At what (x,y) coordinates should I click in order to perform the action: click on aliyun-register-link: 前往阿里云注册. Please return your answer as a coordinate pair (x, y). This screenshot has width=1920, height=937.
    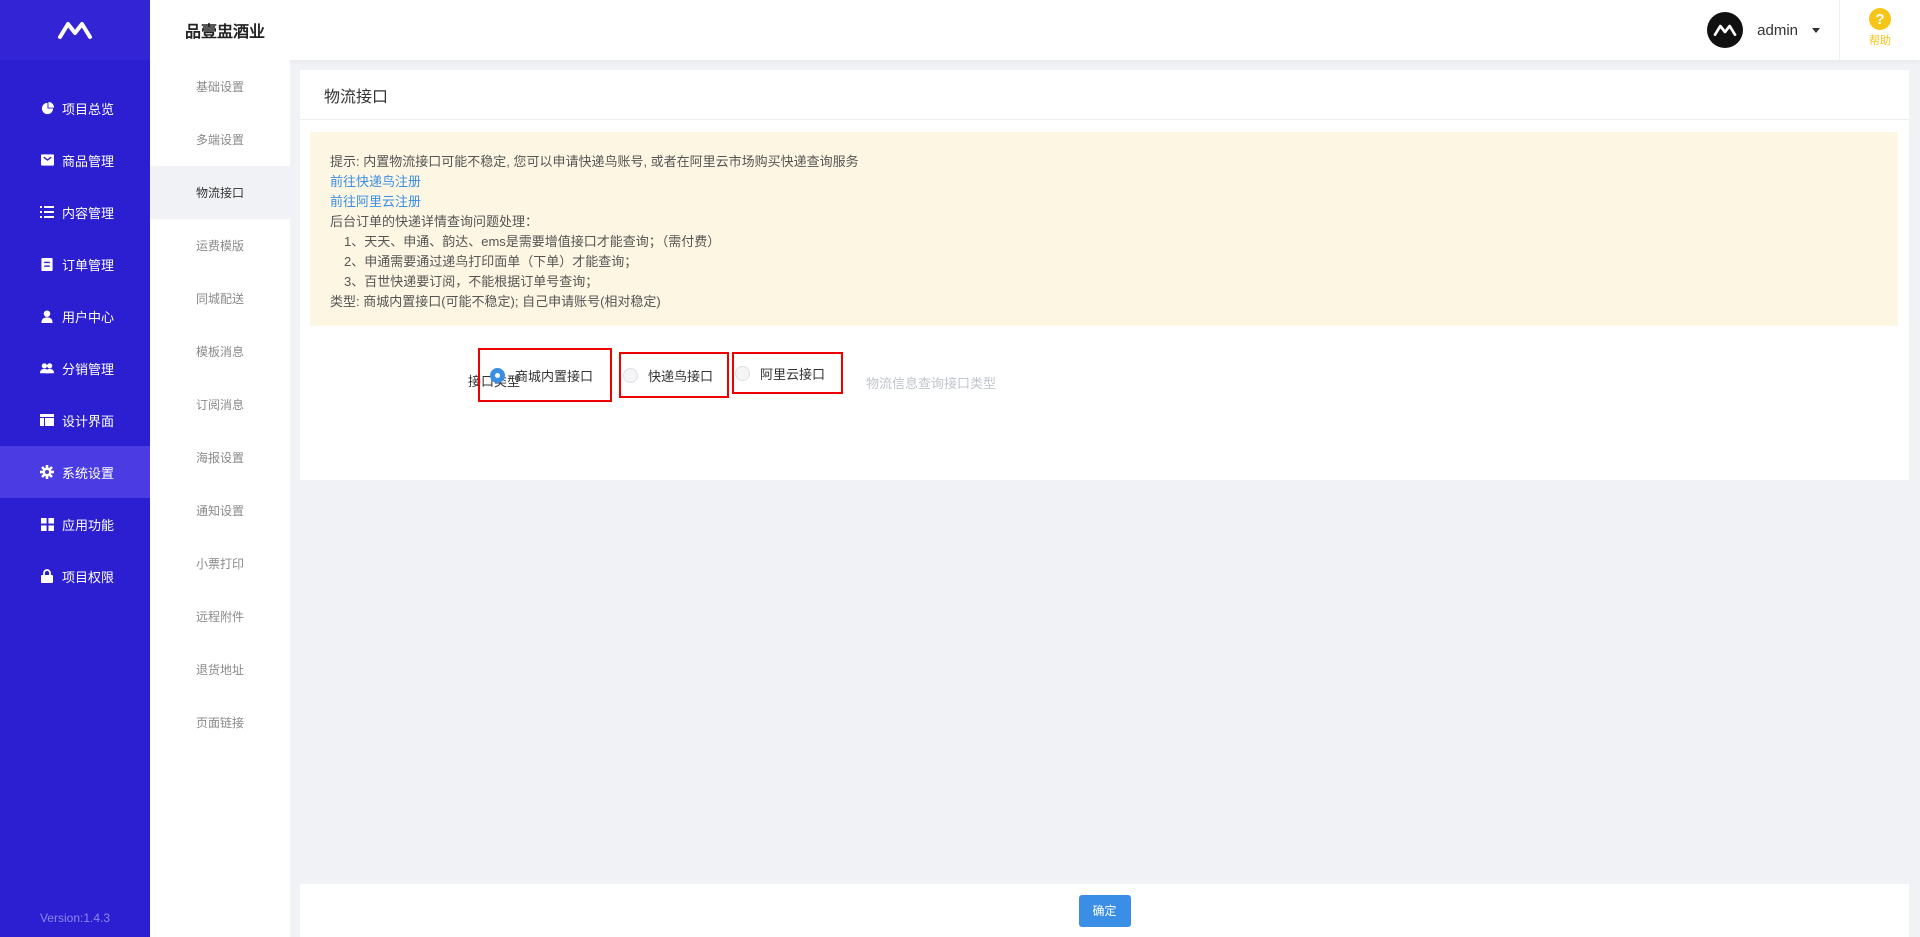
    Looking at the image, I should click on (1104, 202).